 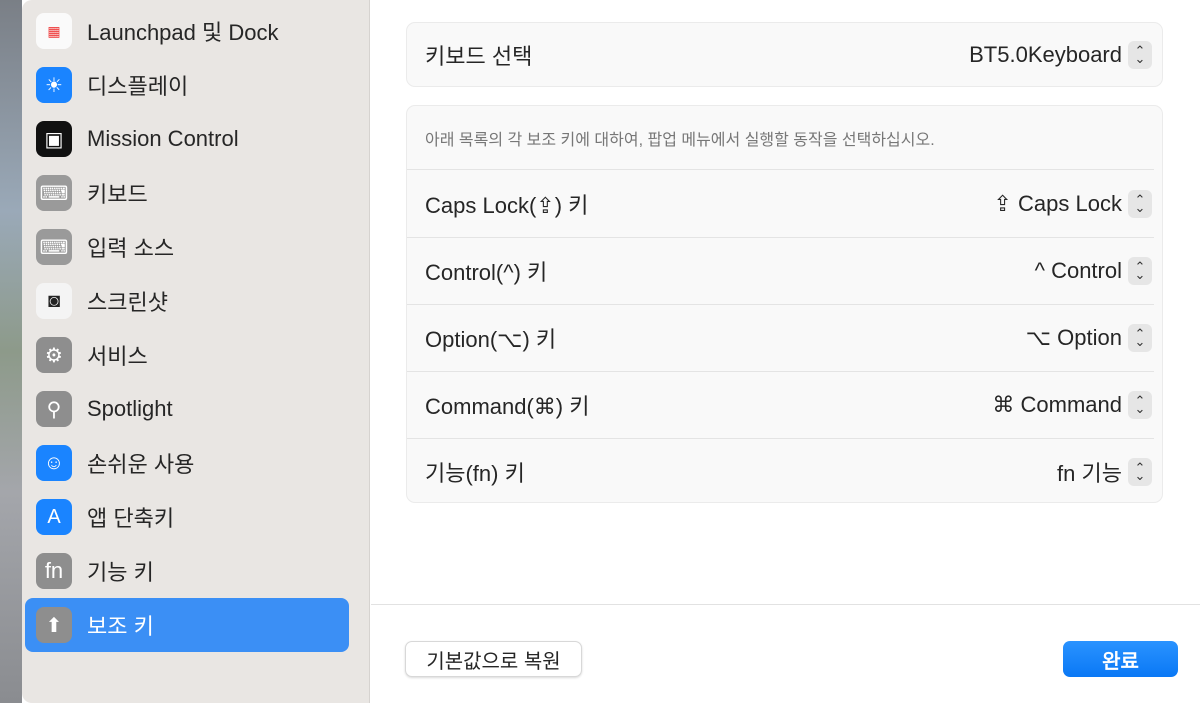 I want to click on gears-icon: ⚙, so click(x=54, y=355).